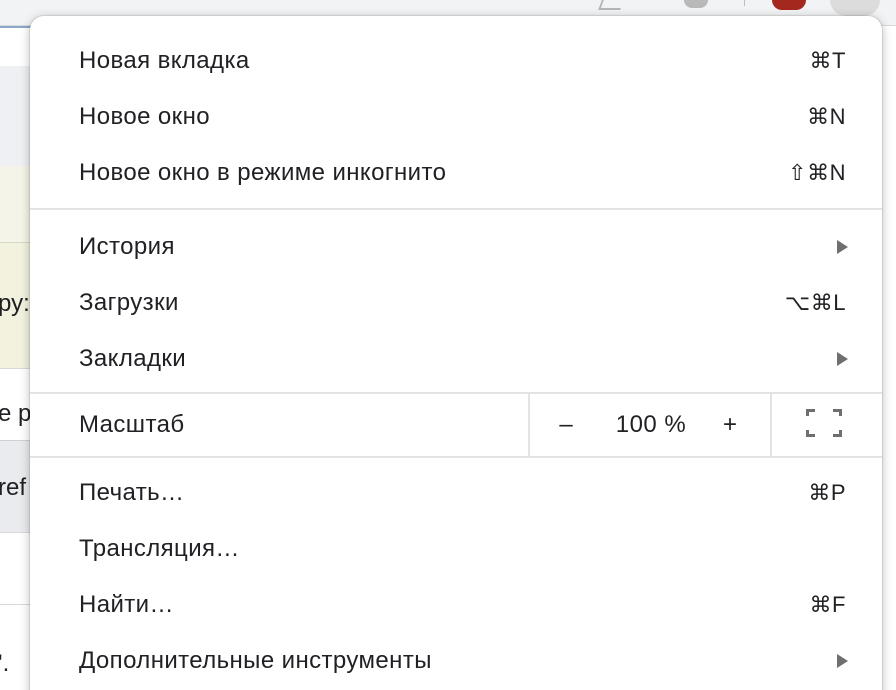 The height and width of the screenshot is (690, 896). I want to click on extension-icon, so click(696, 4).